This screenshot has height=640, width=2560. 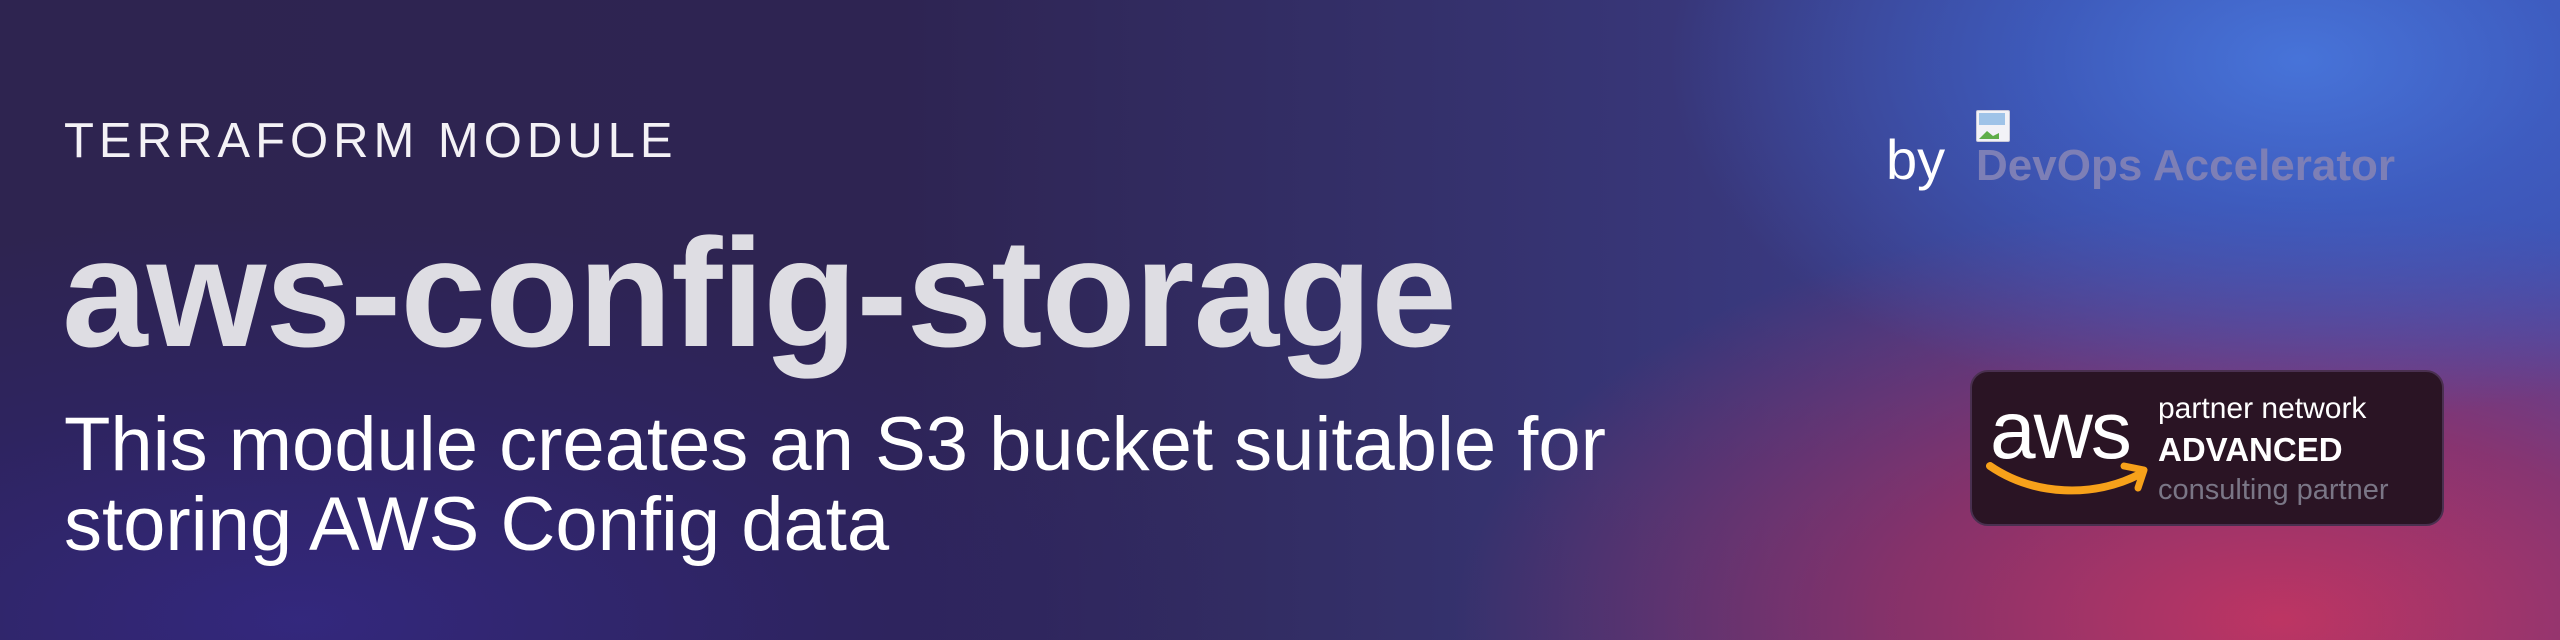 What do you see at coordinates (1993, 126) in the screenshot?
I see `broken-image-icon` at bounding box center [1993, 126].